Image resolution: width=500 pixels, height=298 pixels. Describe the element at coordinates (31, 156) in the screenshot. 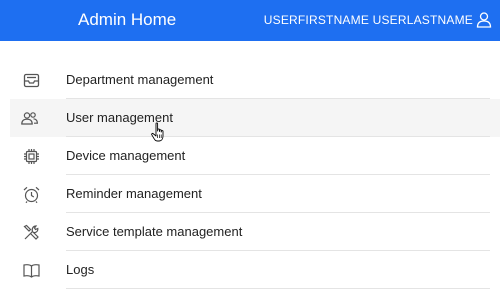

I see `chip-icon` at that location.